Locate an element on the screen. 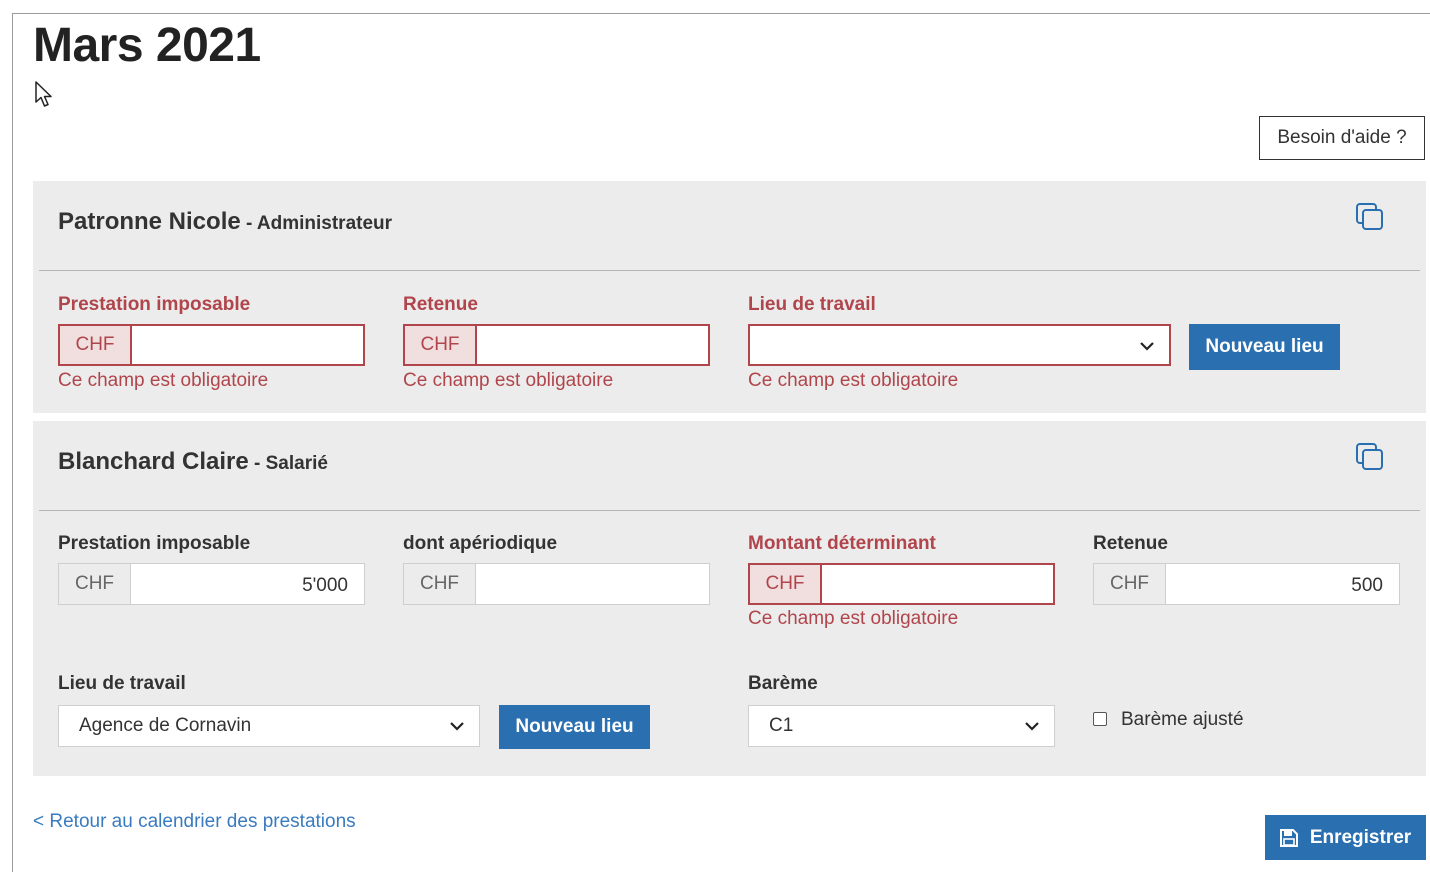  dont-aperiodique-value is located at coordinates (592, 584).